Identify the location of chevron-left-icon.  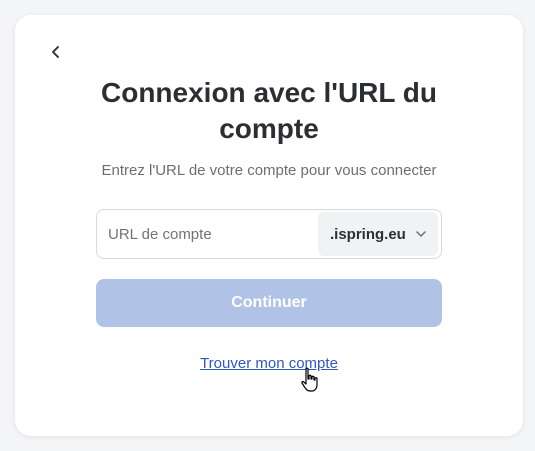
(55, 52).